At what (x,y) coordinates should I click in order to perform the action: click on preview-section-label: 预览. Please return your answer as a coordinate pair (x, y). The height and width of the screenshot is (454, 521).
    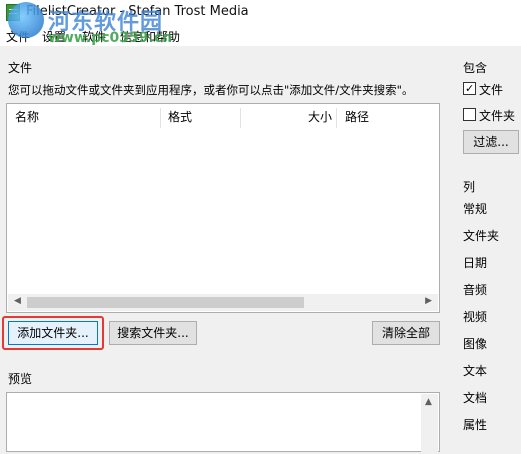
    Looking at the image, I should click on (20, 379).